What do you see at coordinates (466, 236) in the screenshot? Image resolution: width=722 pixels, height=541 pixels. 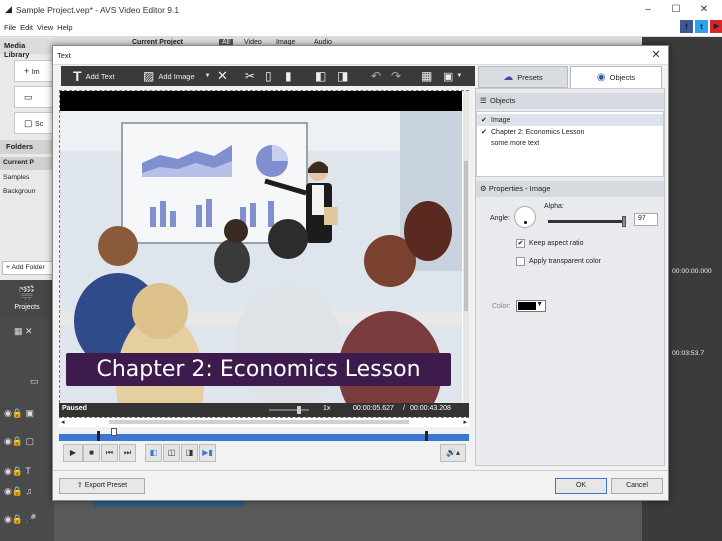 I see `scrollbar-thumb` at bounding box center [466, 236].